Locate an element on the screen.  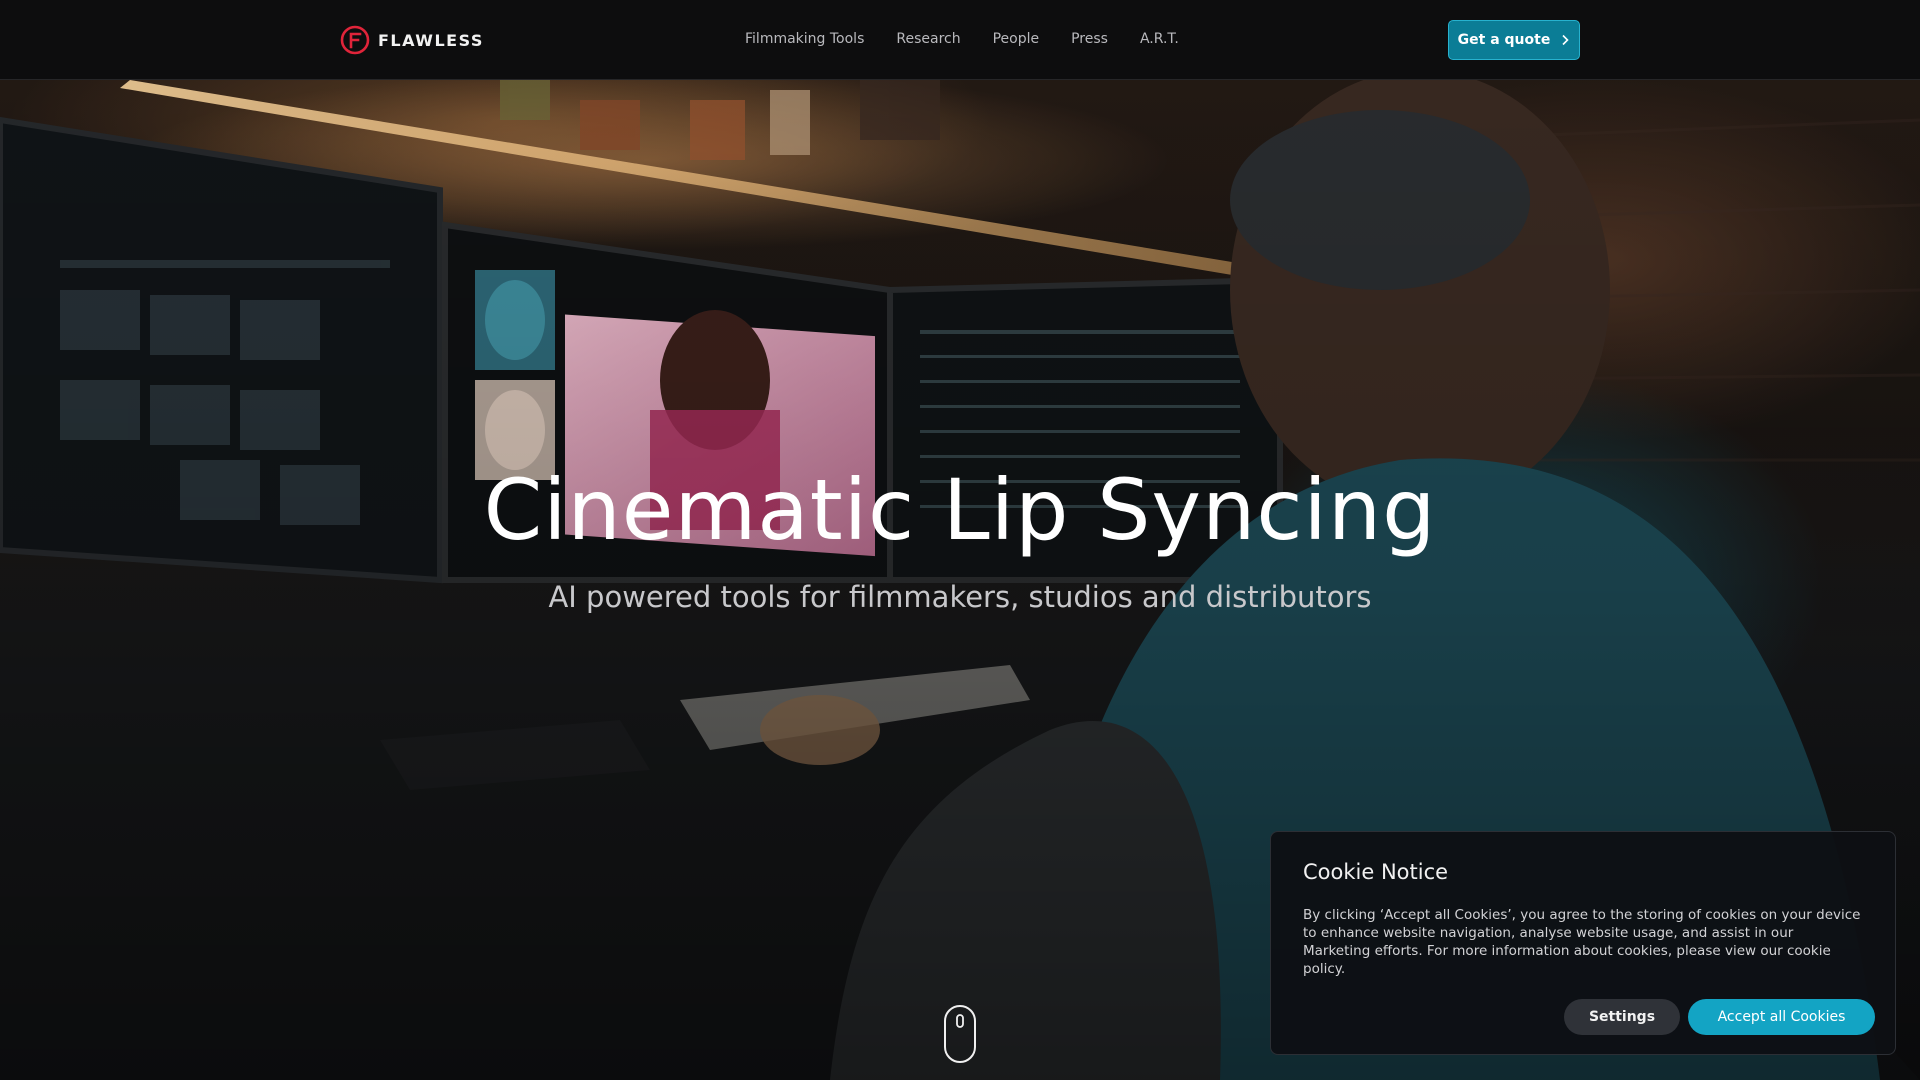
flawless-logo-icon is located at coordinates (355, 40).